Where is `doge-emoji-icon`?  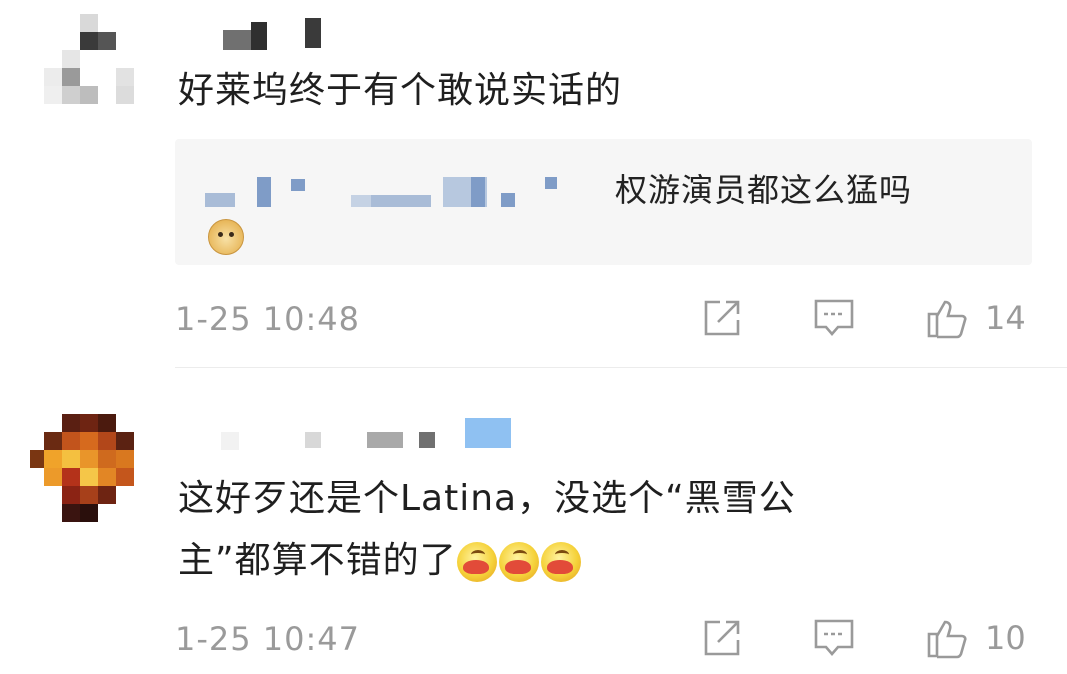 doge-emoji-icon is located at coordinates (226, 237).